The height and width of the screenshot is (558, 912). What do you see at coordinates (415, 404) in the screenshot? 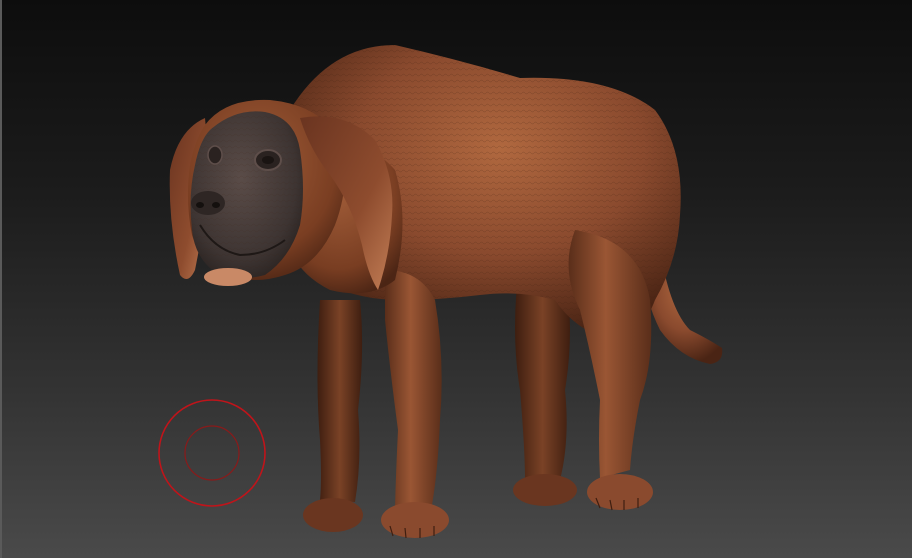
I see `near-front-leg` at bounding box center [415, 404].